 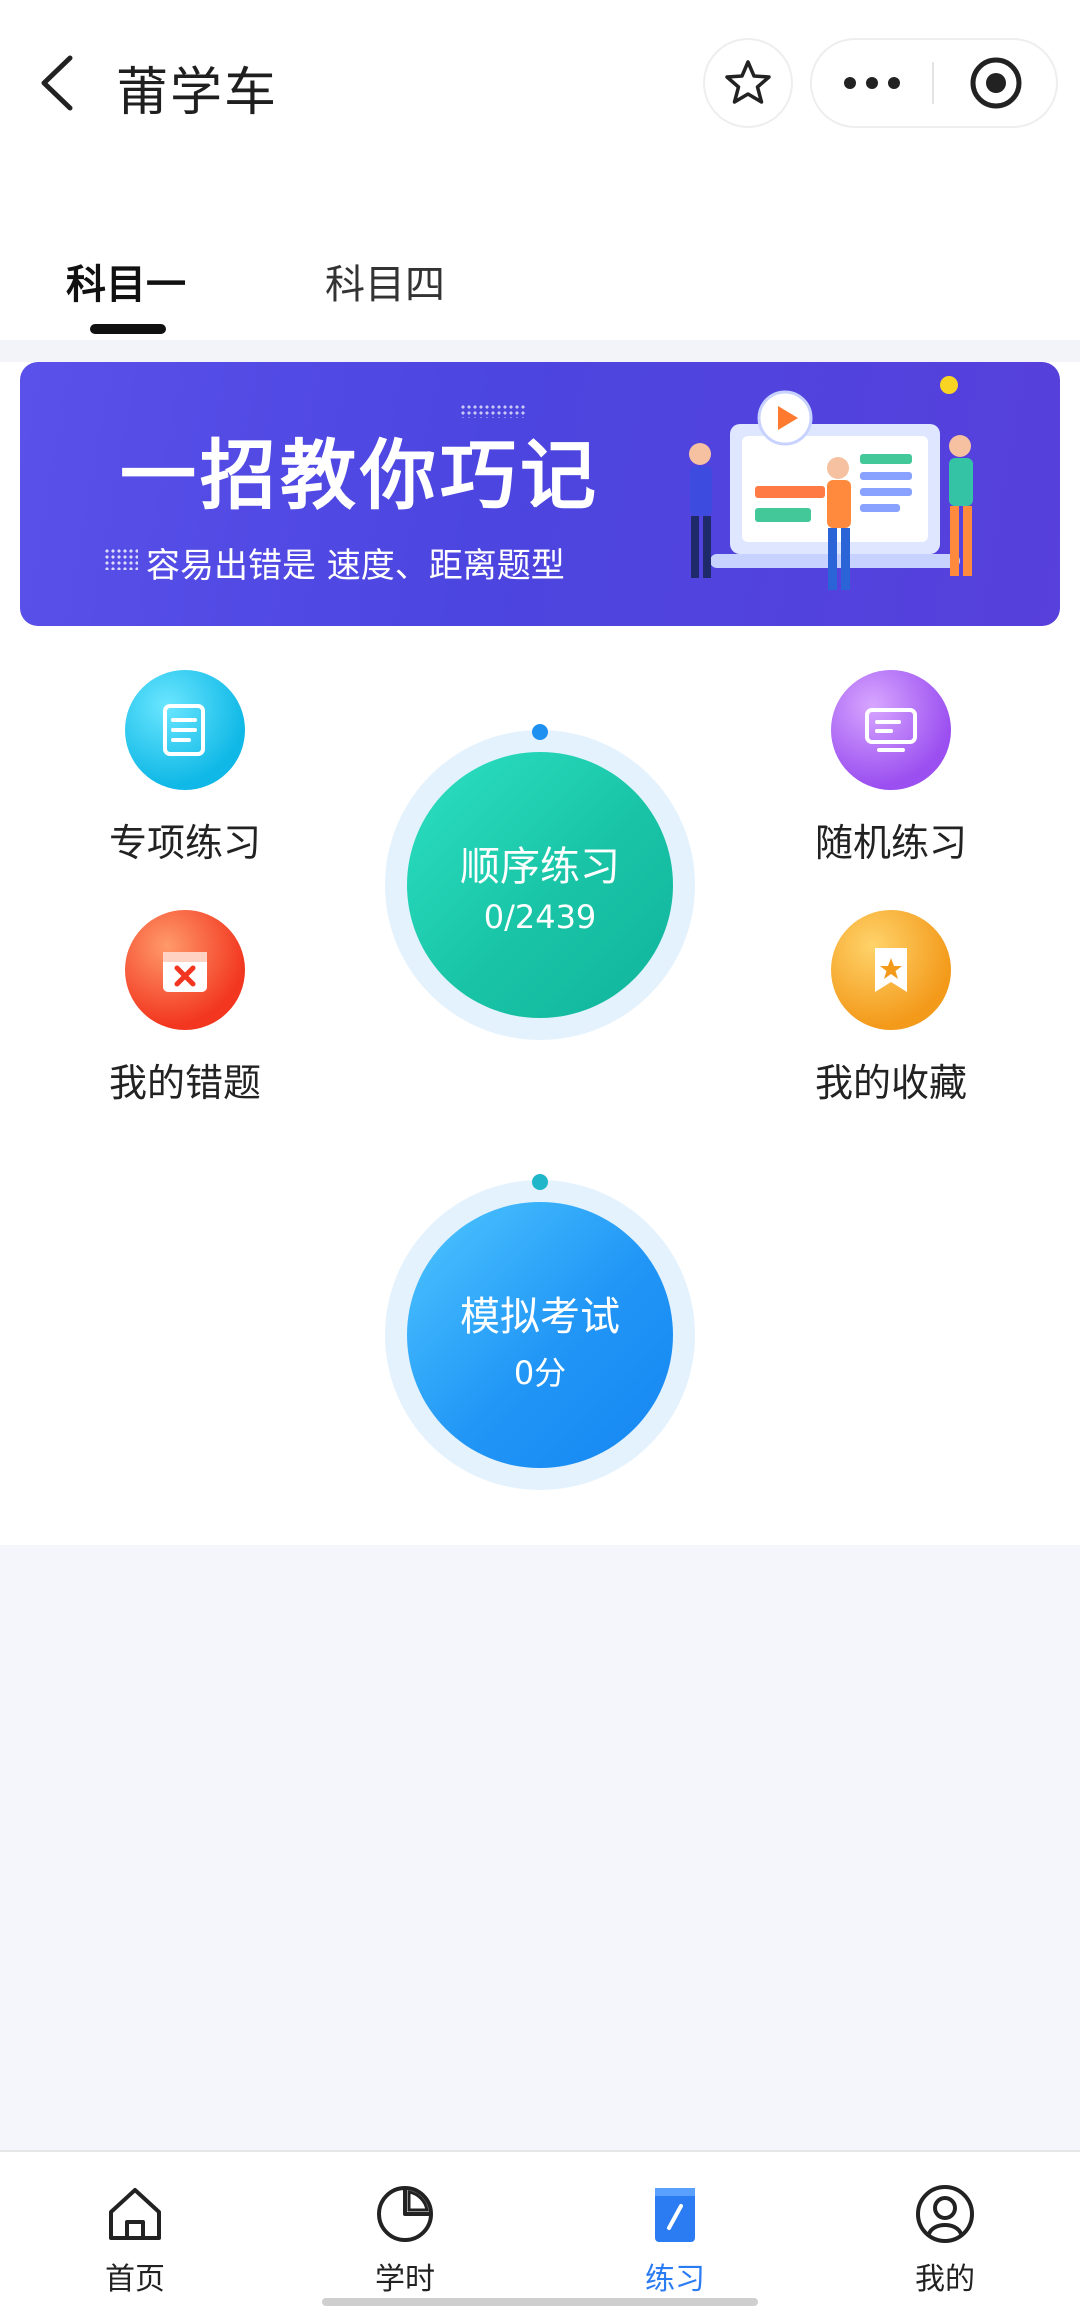 What do you see at coordinates (405, 2214) in the screenshot?
I see `pie-chart-icon` at bounding box center [405, 2214].